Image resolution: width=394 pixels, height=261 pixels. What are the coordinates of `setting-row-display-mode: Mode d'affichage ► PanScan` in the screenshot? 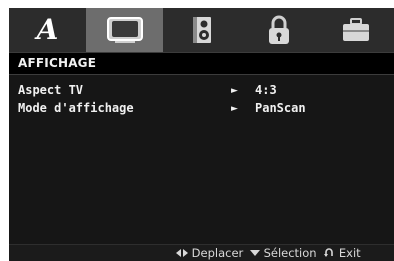 It's located at (201, 110).